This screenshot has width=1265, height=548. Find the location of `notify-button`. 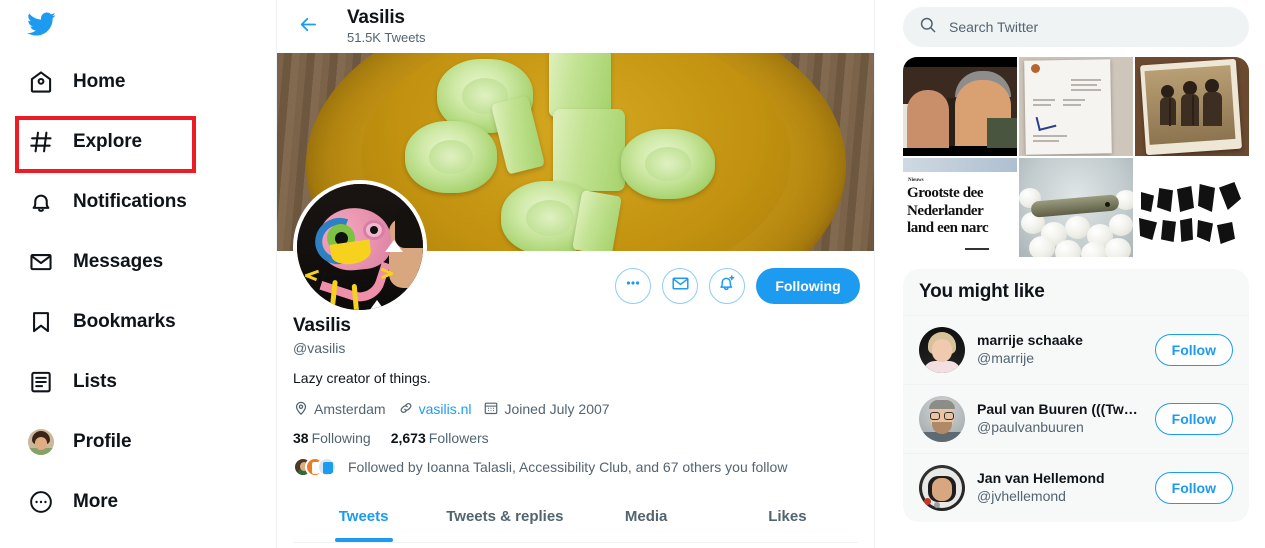

notify-button is located at coordinates (727, 285).